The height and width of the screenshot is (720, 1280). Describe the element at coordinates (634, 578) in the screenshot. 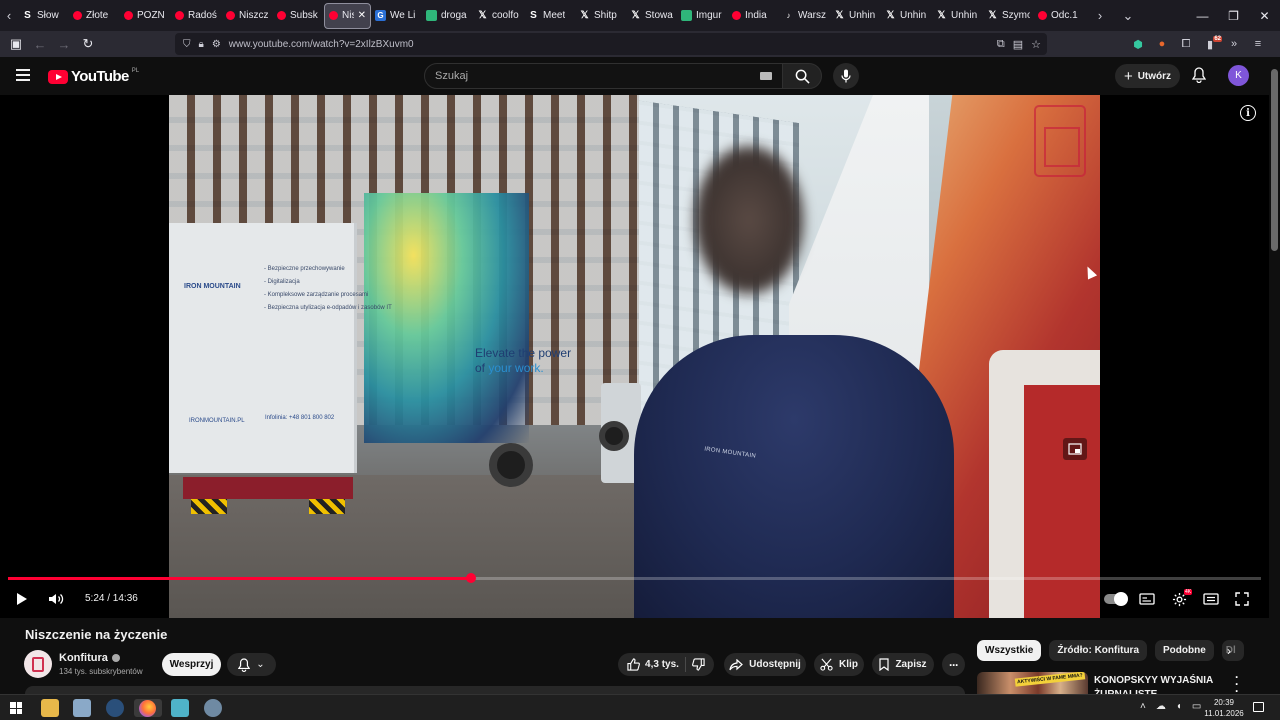

I see `progress-bar` at that location.